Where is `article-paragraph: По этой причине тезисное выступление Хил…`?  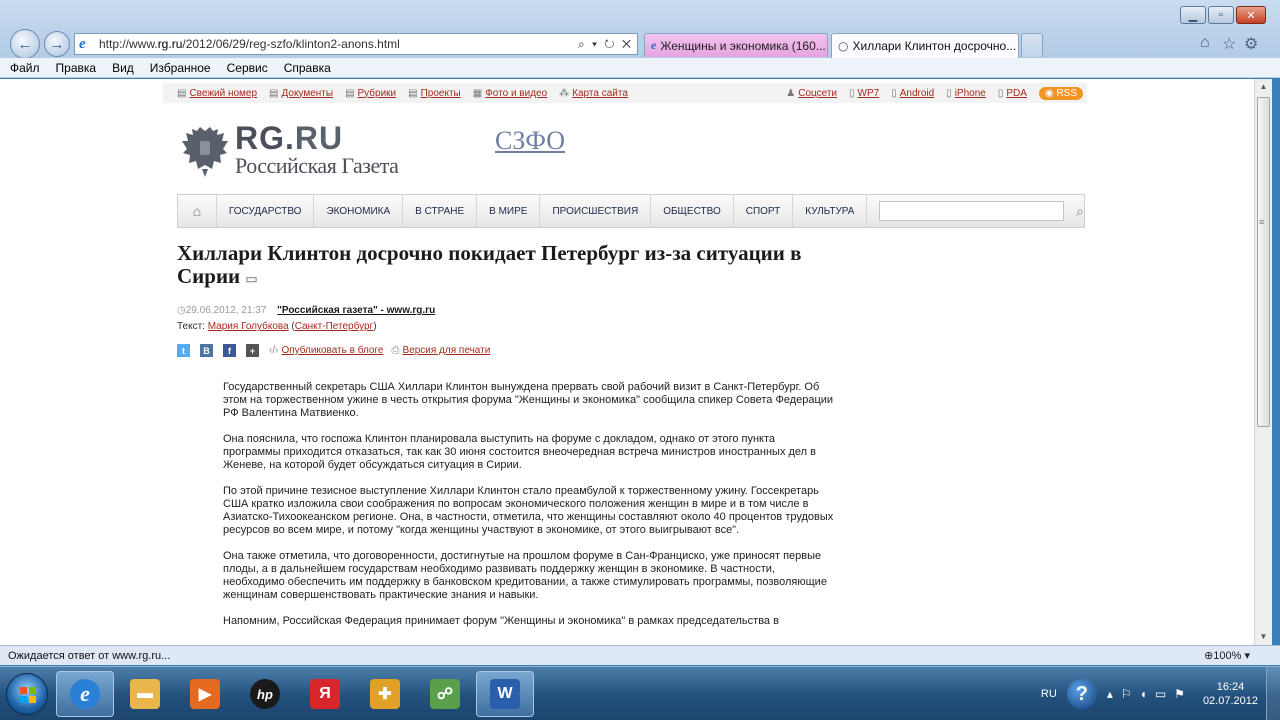
article-paragraph: По этой причине тезисное выступление Хил… is located at coordinates (528, 510).